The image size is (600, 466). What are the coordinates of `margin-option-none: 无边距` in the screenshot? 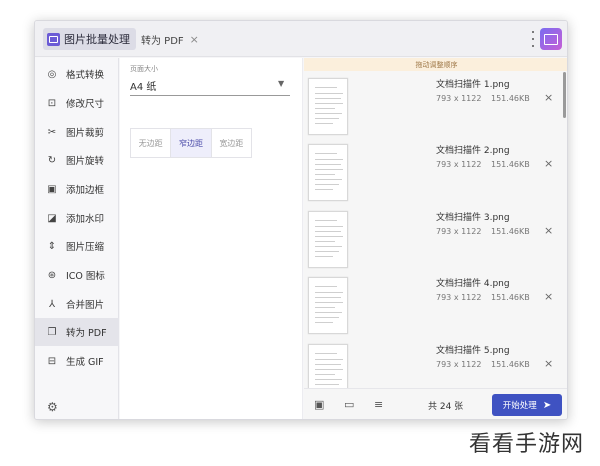 It's located at (151, 143).